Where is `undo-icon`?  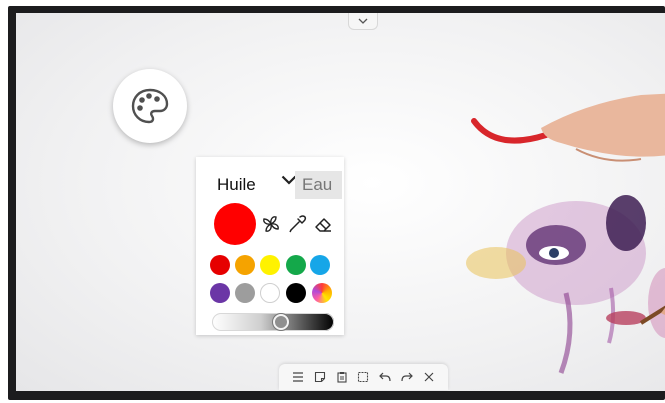 undo-icon is located at coordinates (385, 377).